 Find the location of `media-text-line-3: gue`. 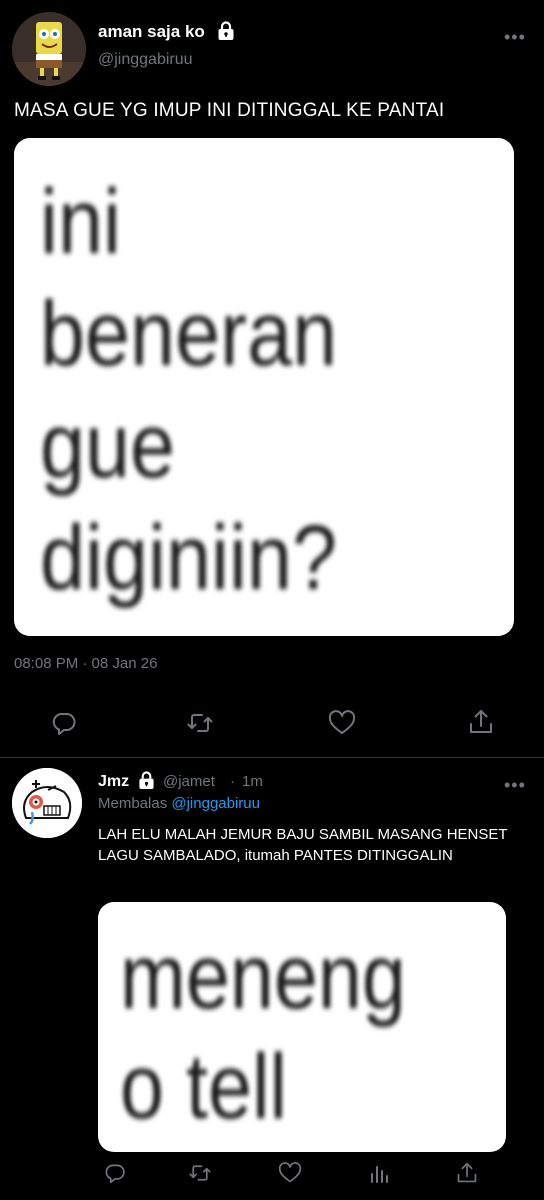

media-text-line-3: gue is located at coordinates (108, 446).